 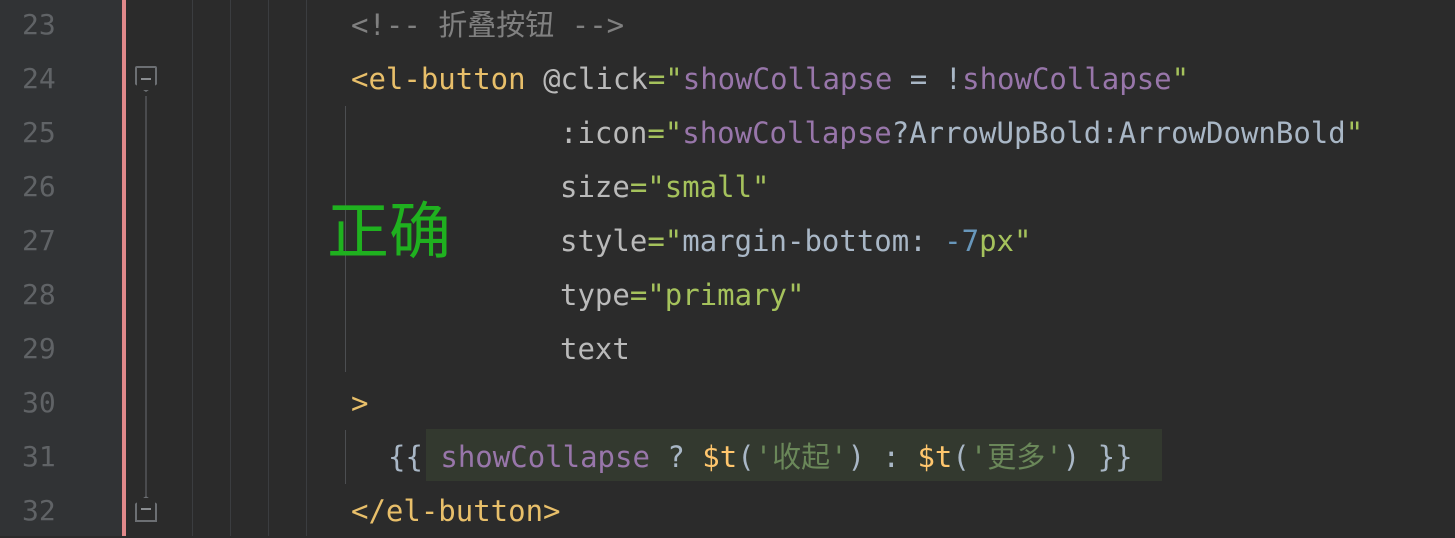 I want to click on line-number: 30, so click(x=39, y=402).